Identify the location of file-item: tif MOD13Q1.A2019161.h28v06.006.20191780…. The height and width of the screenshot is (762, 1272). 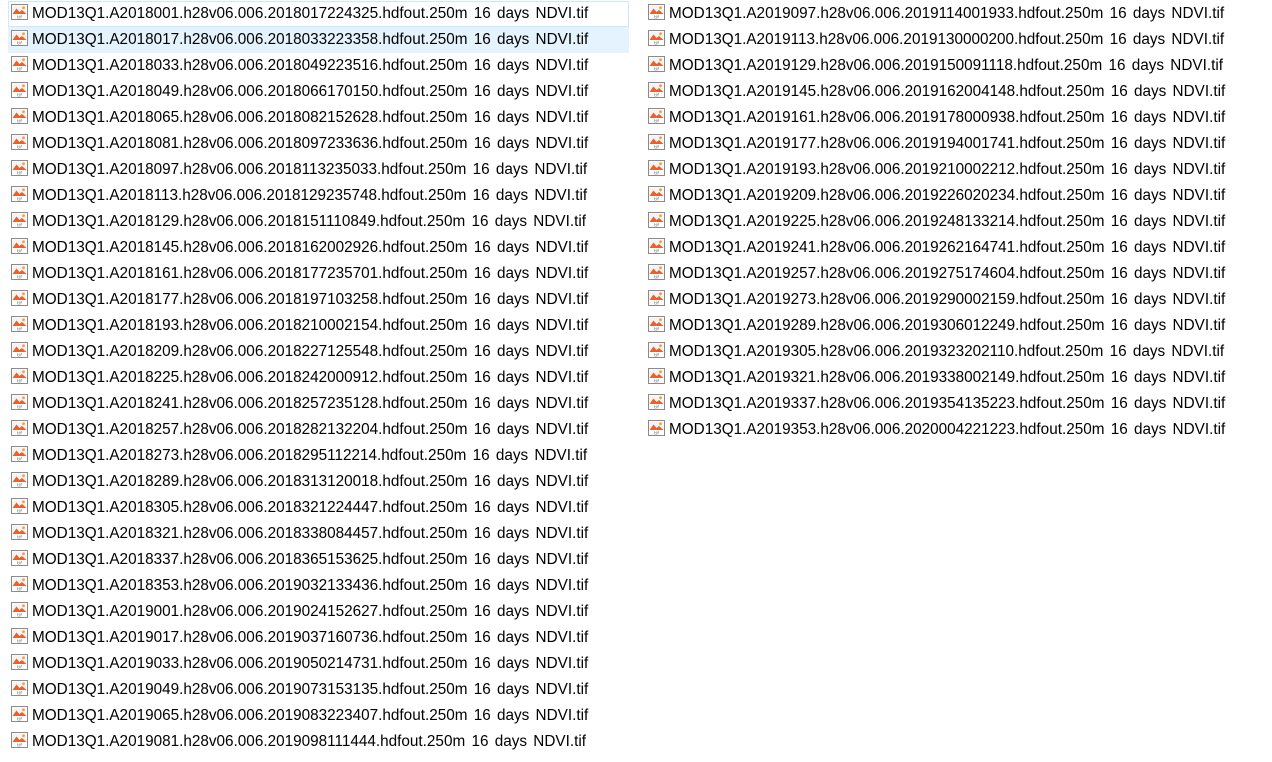
(955, 118).